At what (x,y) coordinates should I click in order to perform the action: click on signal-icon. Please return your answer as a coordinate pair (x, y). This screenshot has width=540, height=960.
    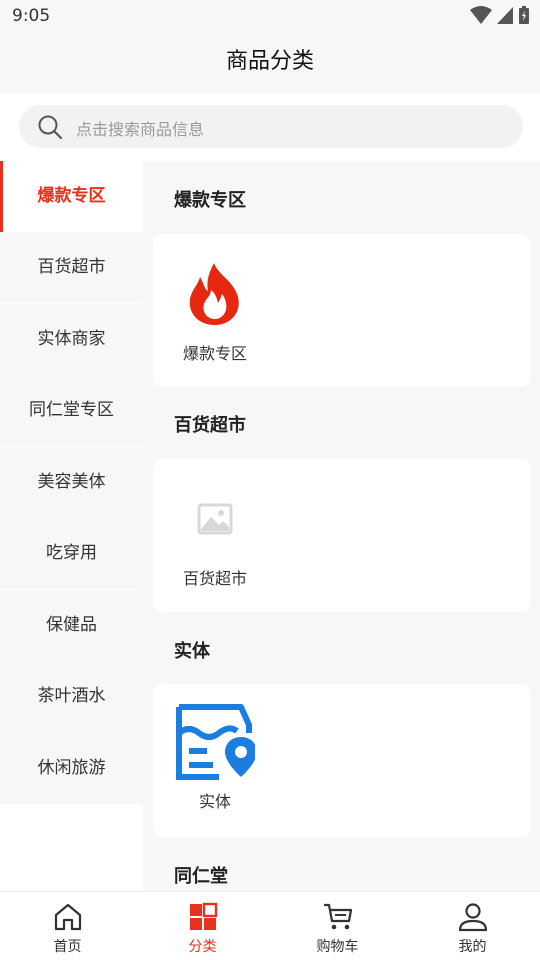
    Looking at the image, I should click on (505, 15).